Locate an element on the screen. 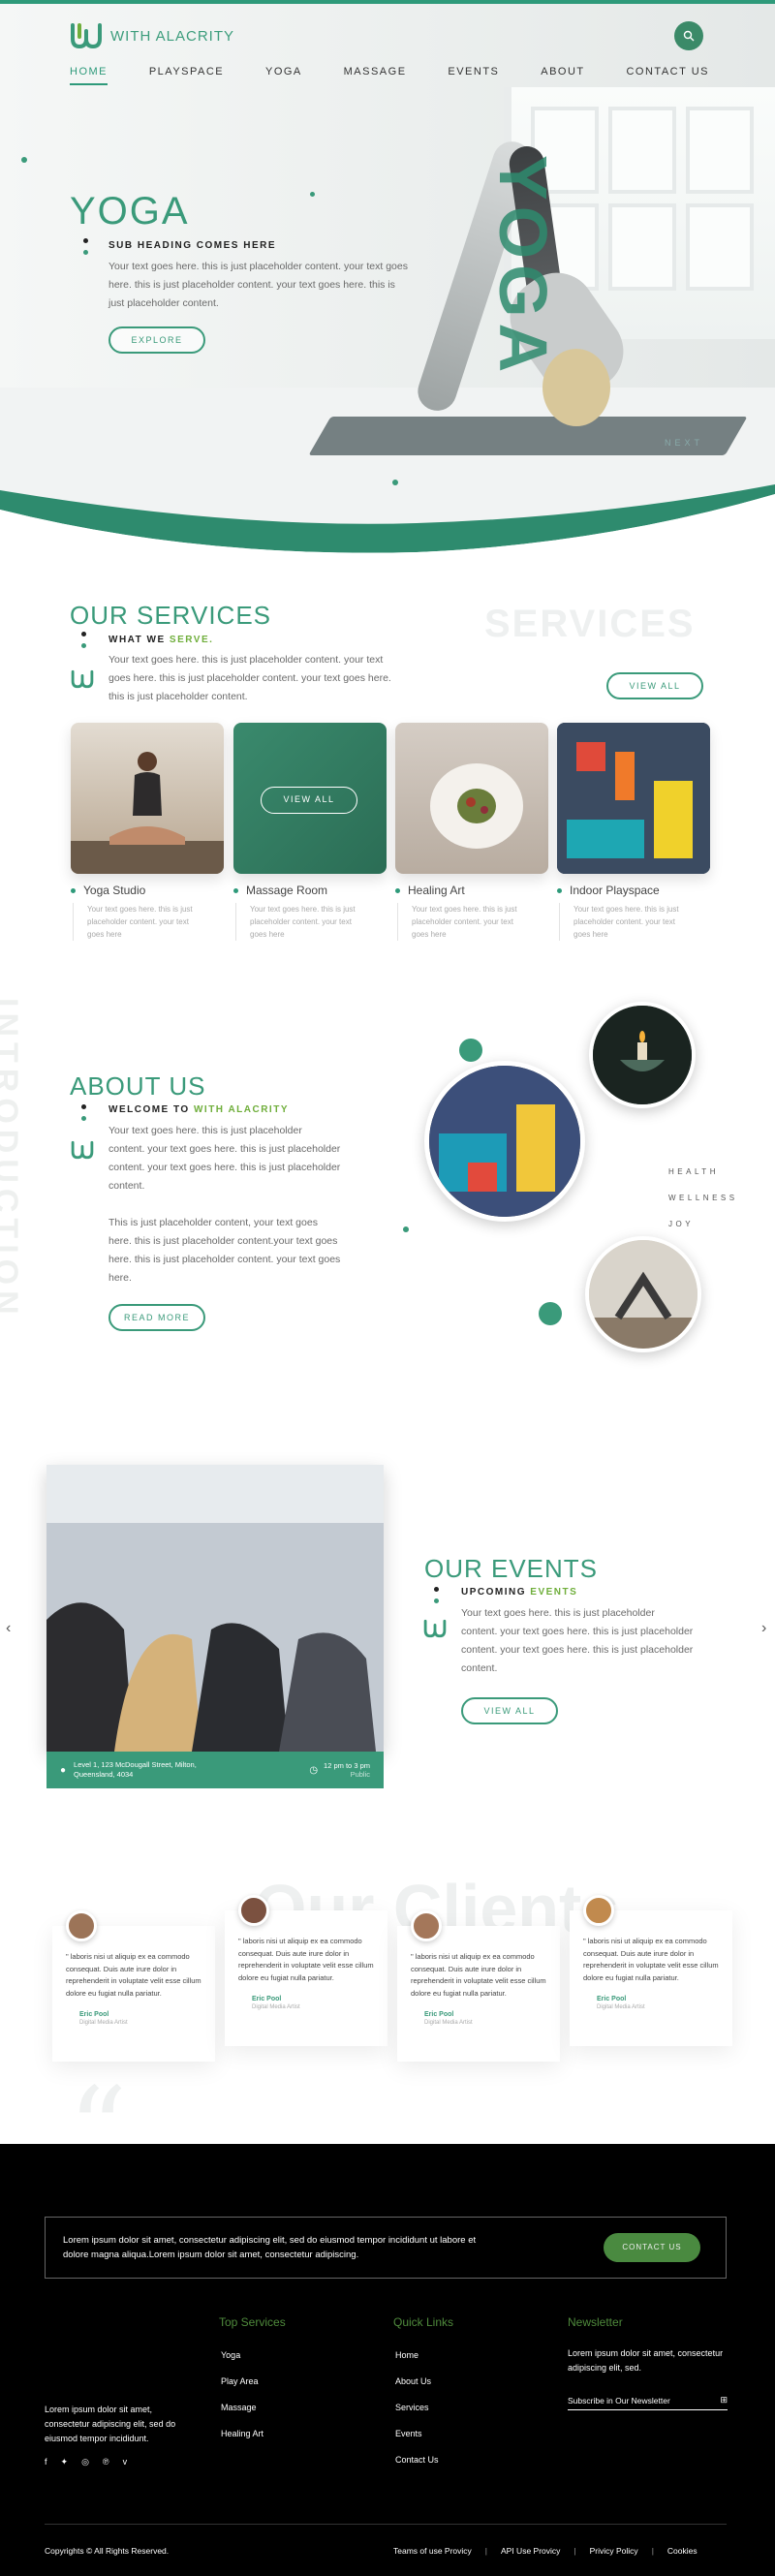  next-slide-link: NEXT is located at coordinates (684, 443).